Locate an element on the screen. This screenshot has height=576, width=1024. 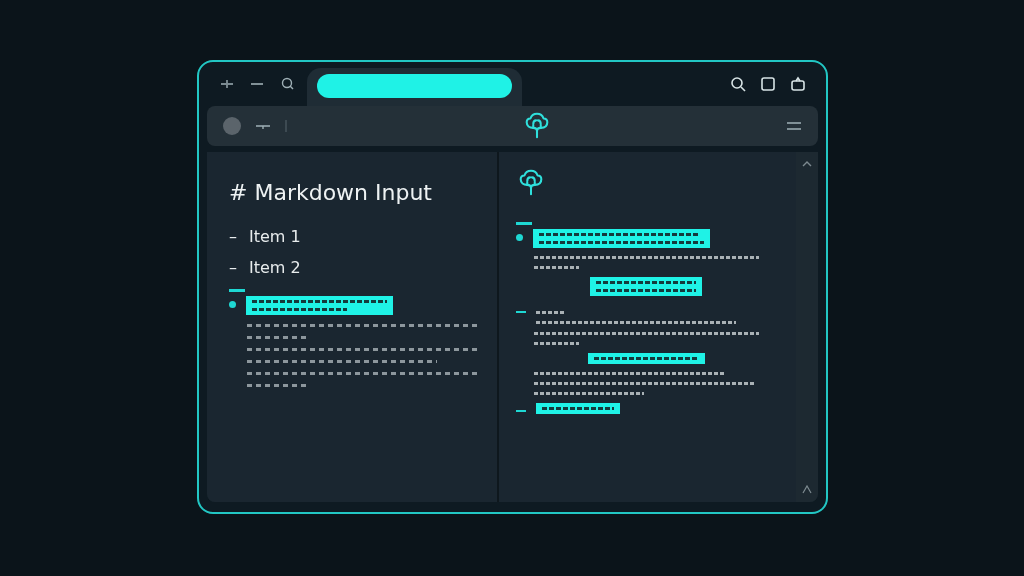
list-item-text: Item 2 is located at coordinates (275, 267).